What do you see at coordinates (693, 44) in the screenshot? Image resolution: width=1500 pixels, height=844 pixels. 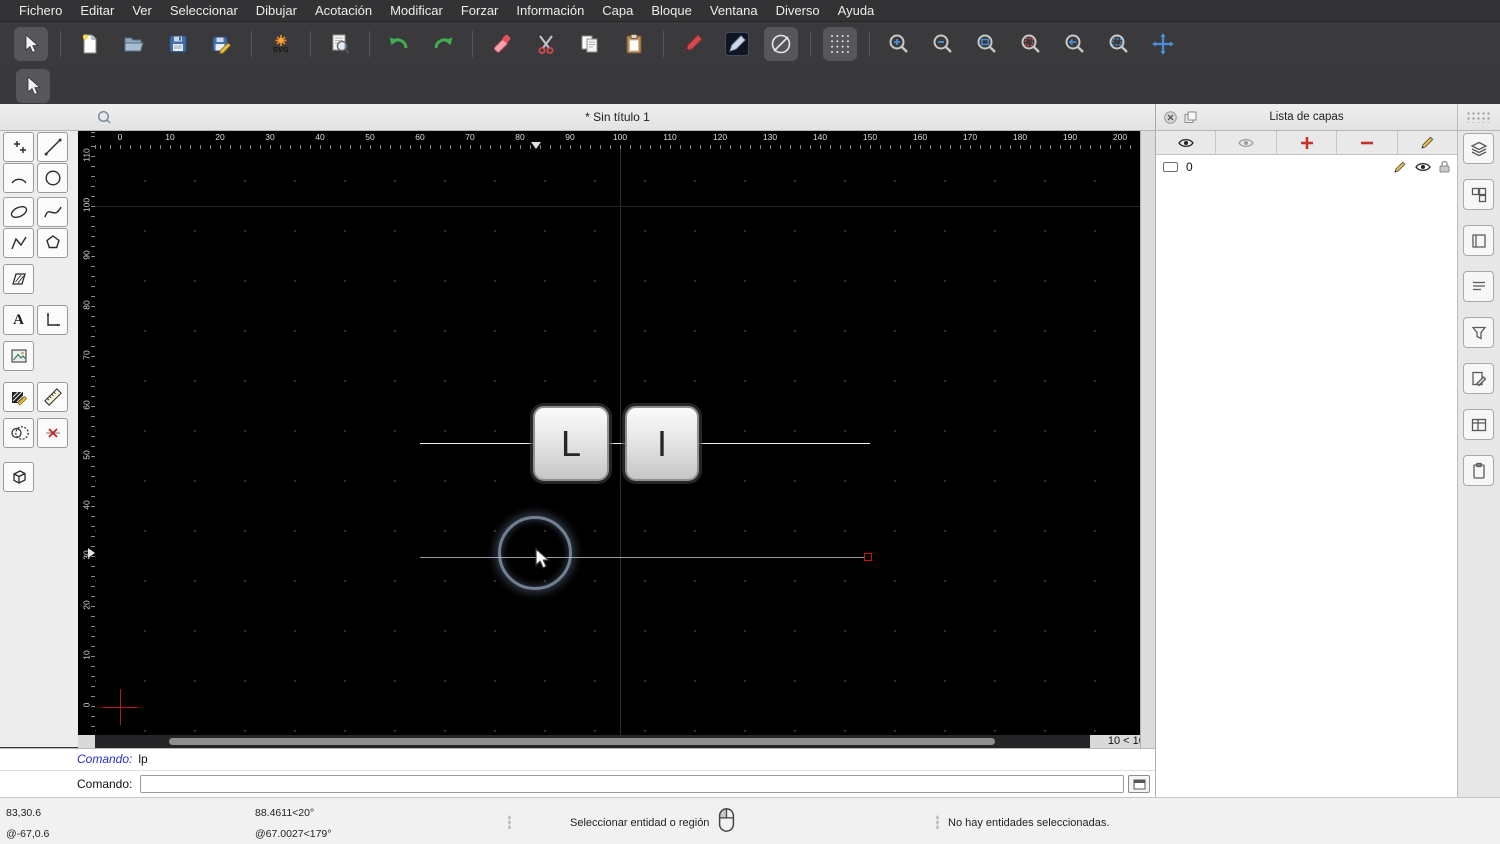 I see `pen-button` at bounding box center [693, 44].